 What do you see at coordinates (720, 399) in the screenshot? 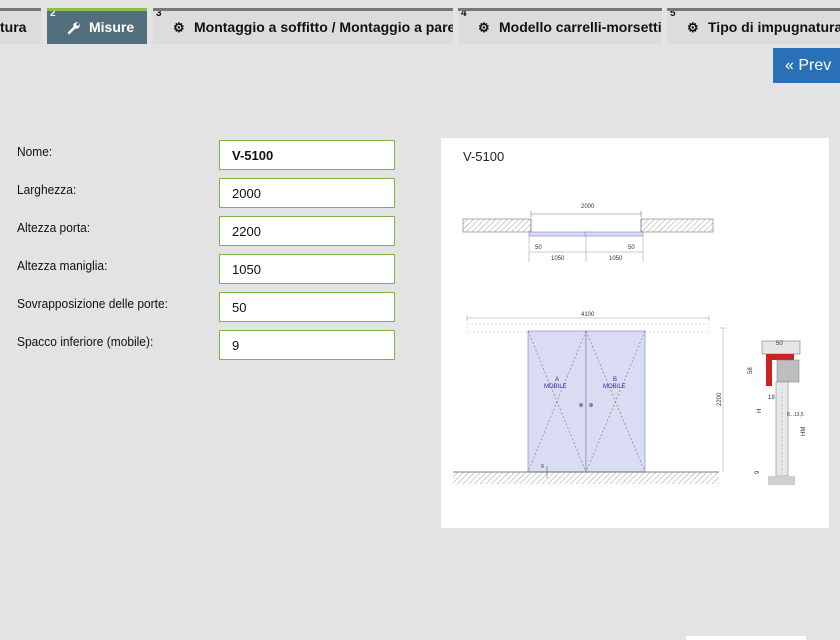
I see `height-label: 2200` at bounding box center [720, 399].